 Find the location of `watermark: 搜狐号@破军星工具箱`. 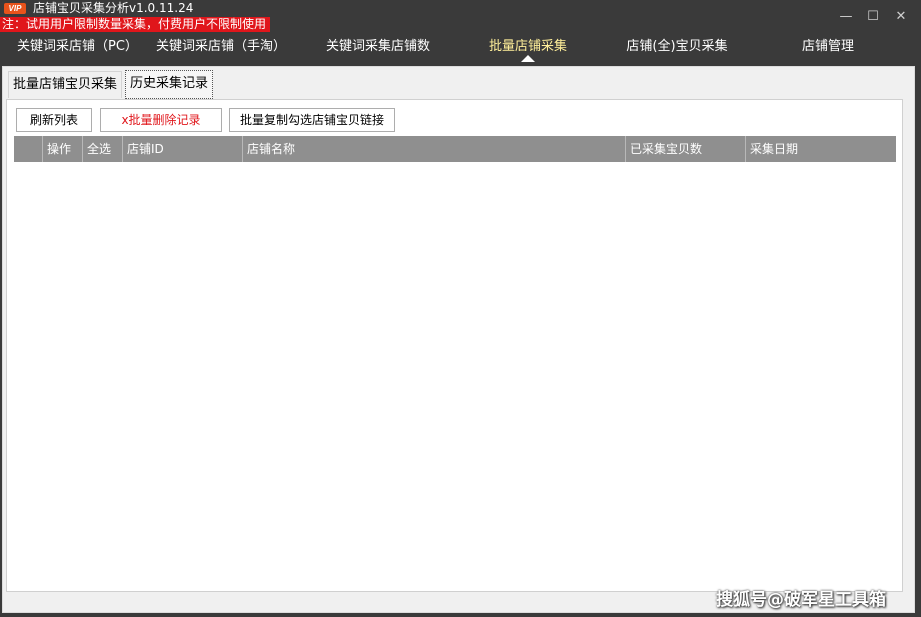

watermark: 搜狐号@破军星工具箱 is located at coordinates (801, 600).